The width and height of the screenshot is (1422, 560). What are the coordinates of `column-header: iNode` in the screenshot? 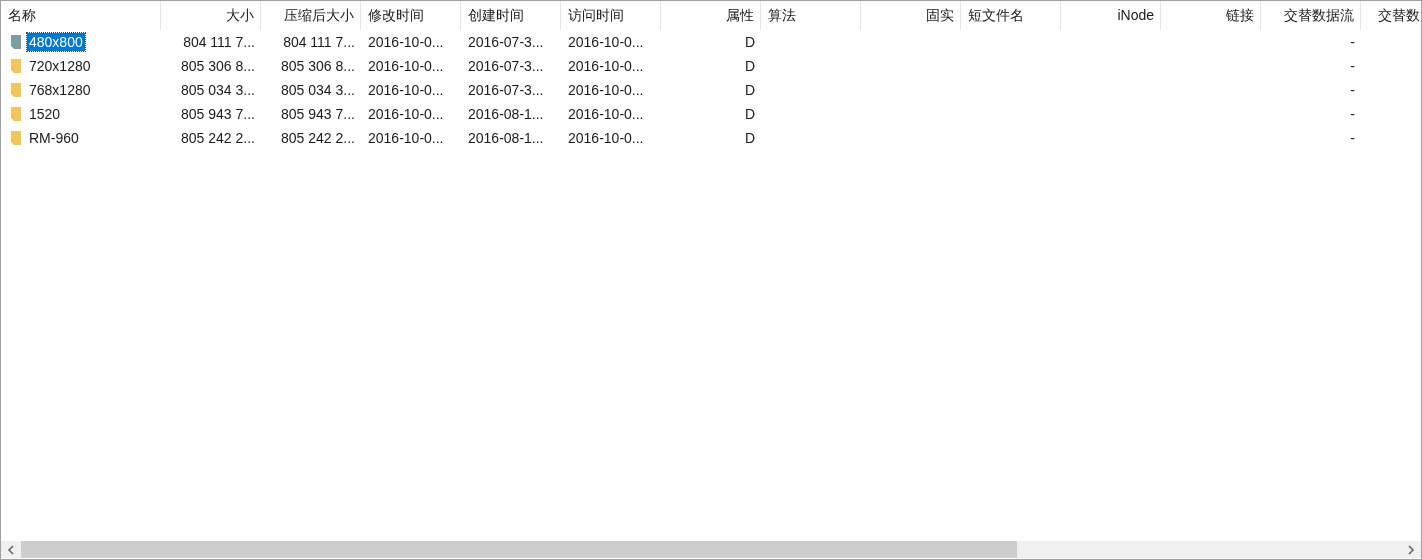 It's located at (1135, 15).